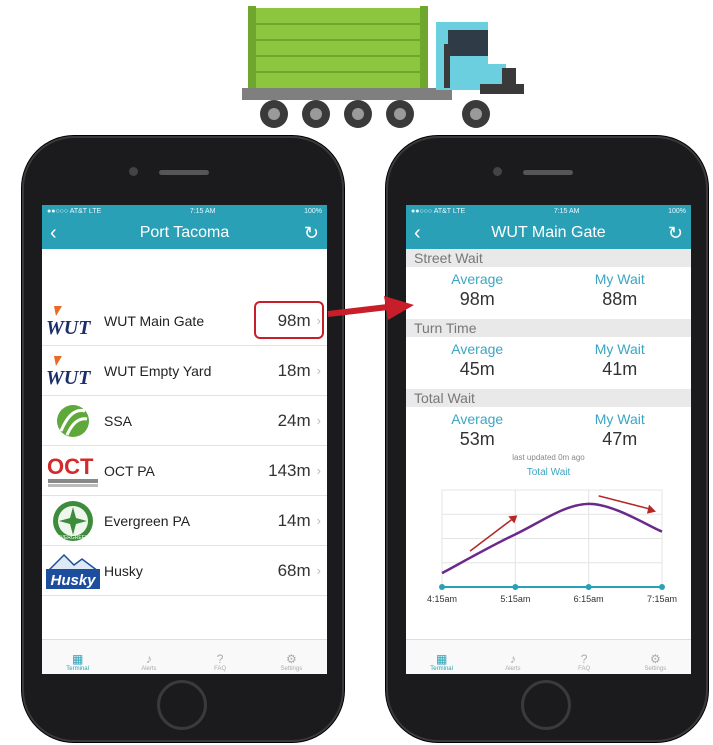 This screenshot has height=745, width=713. What do you see at coordinates (548, 293) in the screenshot?
I see `street-wait-values: Average 98m My Wait 88m` at bounding box center [548, 293].